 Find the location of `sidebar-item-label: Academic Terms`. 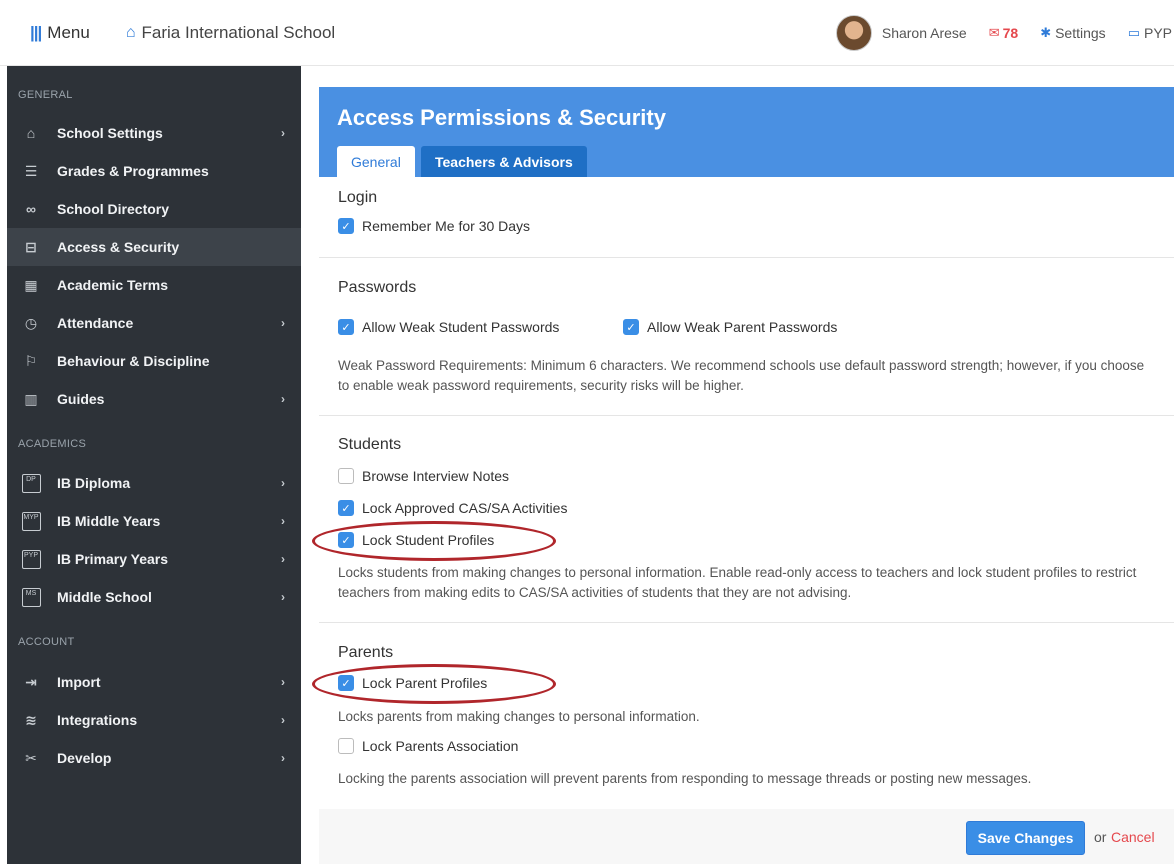

sidebar-item-label: Academic Terms is located at coordinates (113, 285).